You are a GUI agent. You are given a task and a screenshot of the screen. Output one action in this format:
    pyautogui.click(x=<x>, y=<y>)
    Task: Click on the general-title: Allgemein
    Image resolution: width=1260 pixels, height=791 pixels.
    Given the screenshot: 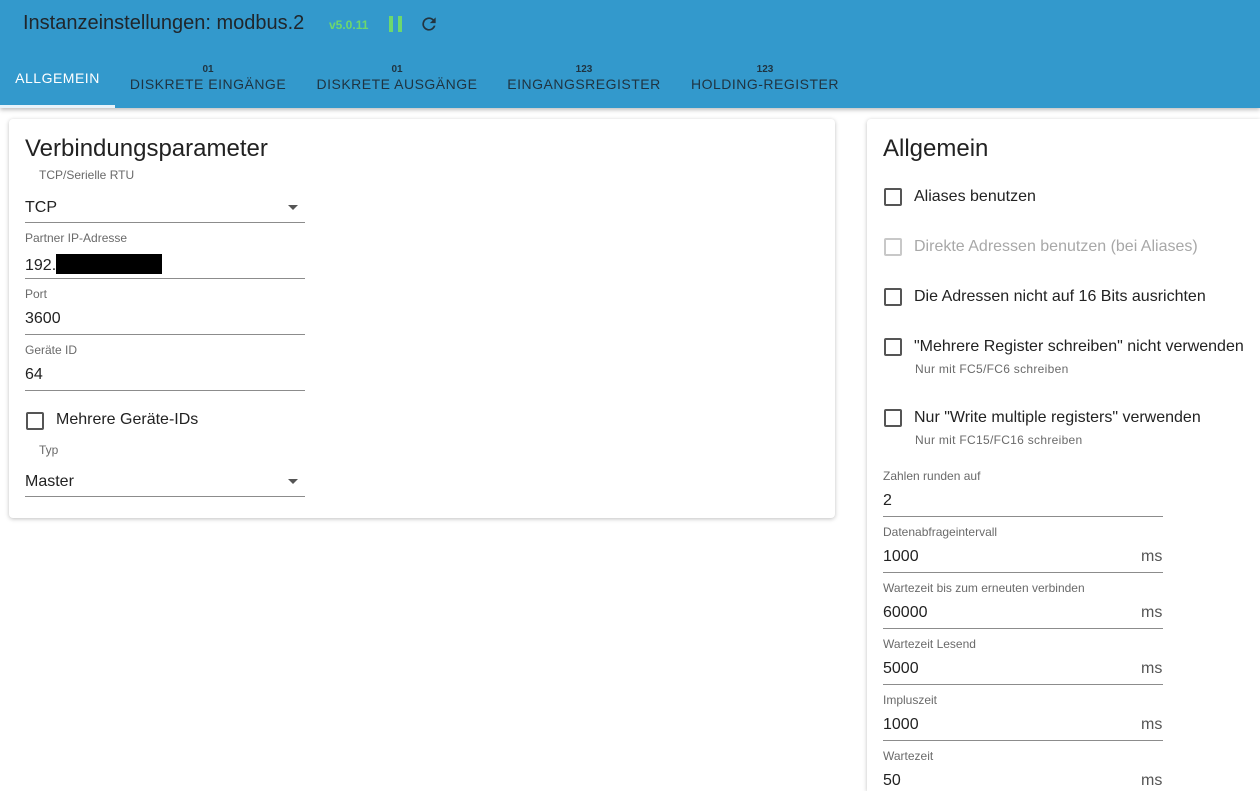 What is the action you would take?
    pyautogui.click(x=936, y=148)
    